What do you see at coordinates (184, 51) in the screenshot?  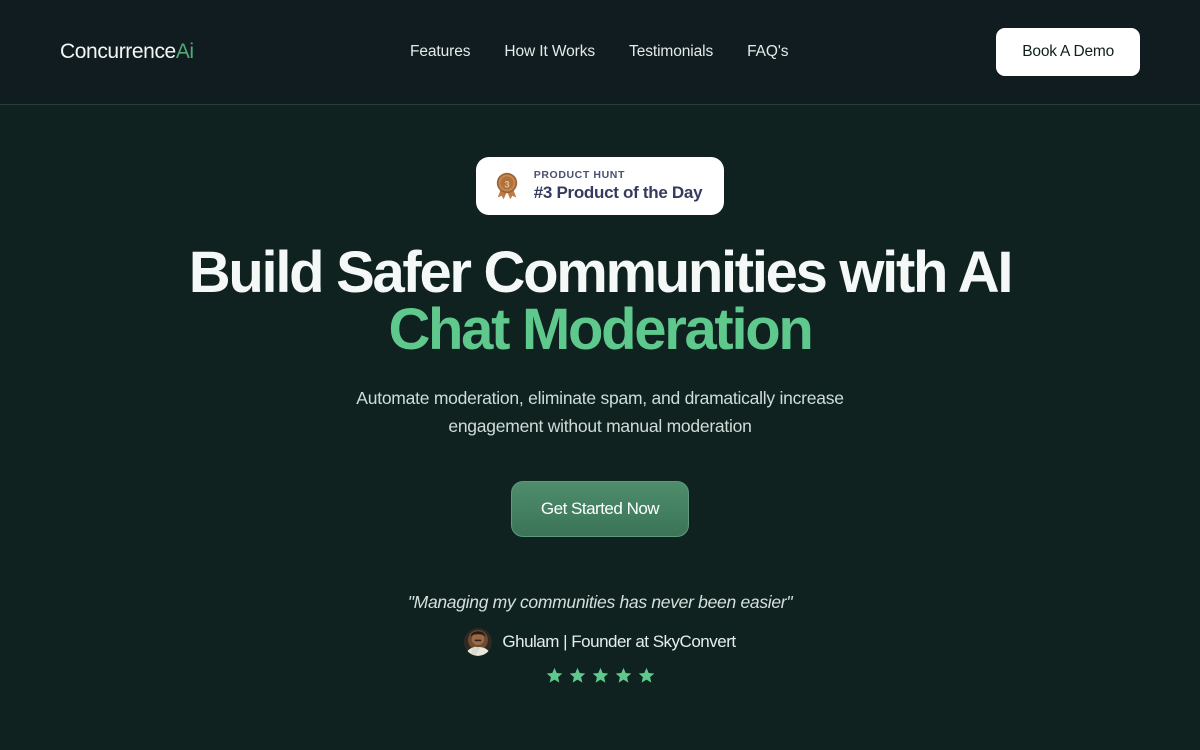 I see `logo-accent: Ai` at bounding box center [184, 51].